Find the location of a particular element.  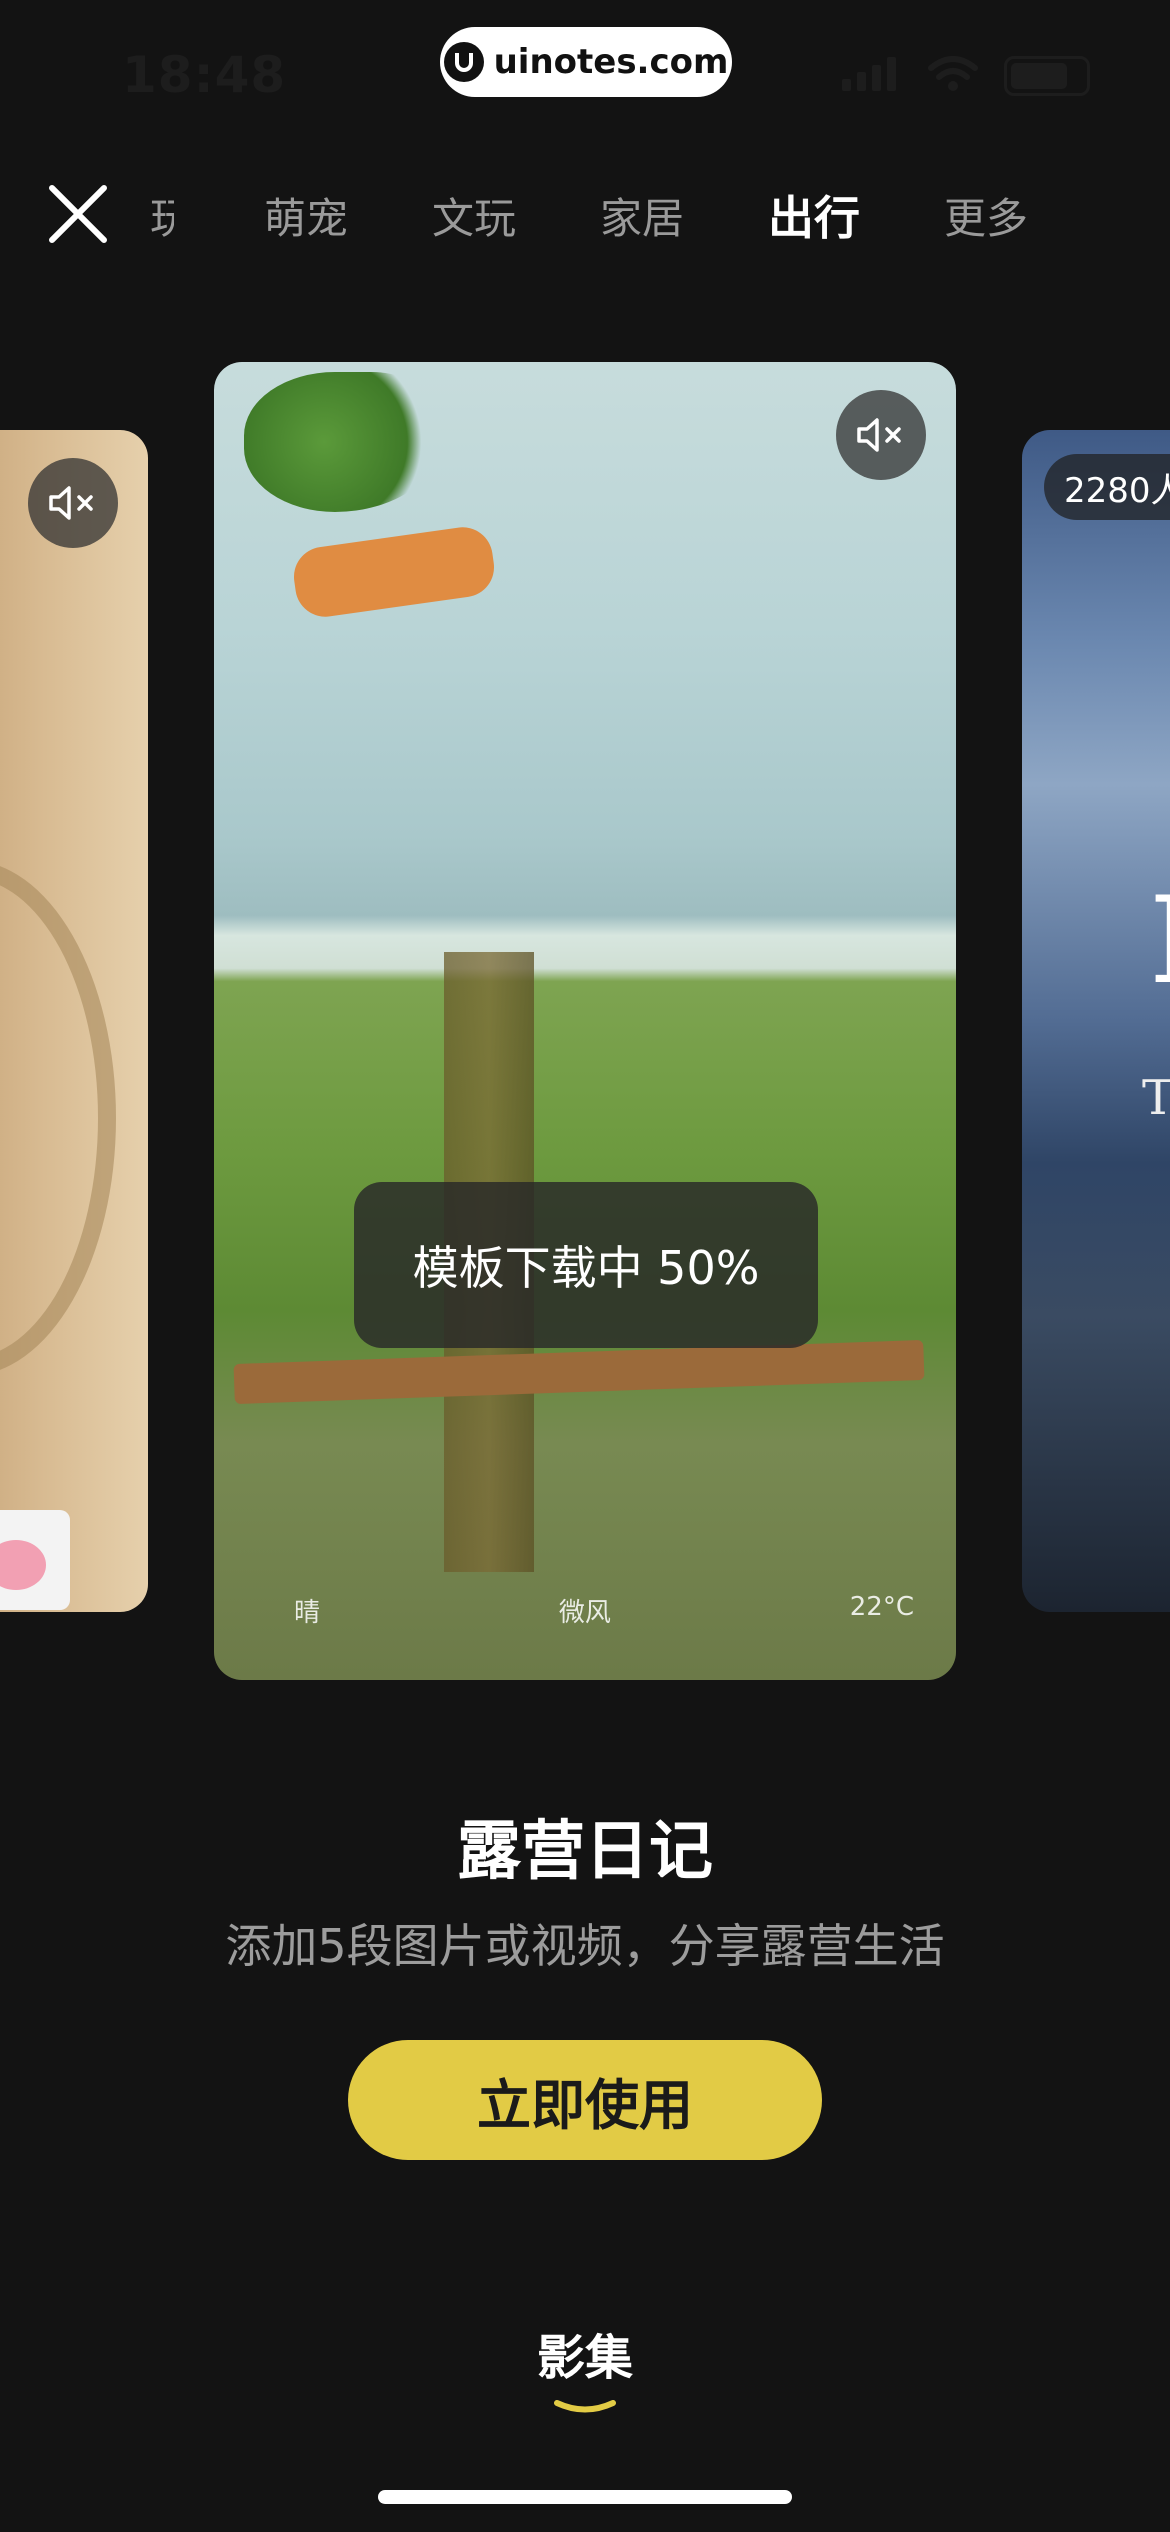

status-indicators is located at coordinates (966, 76).